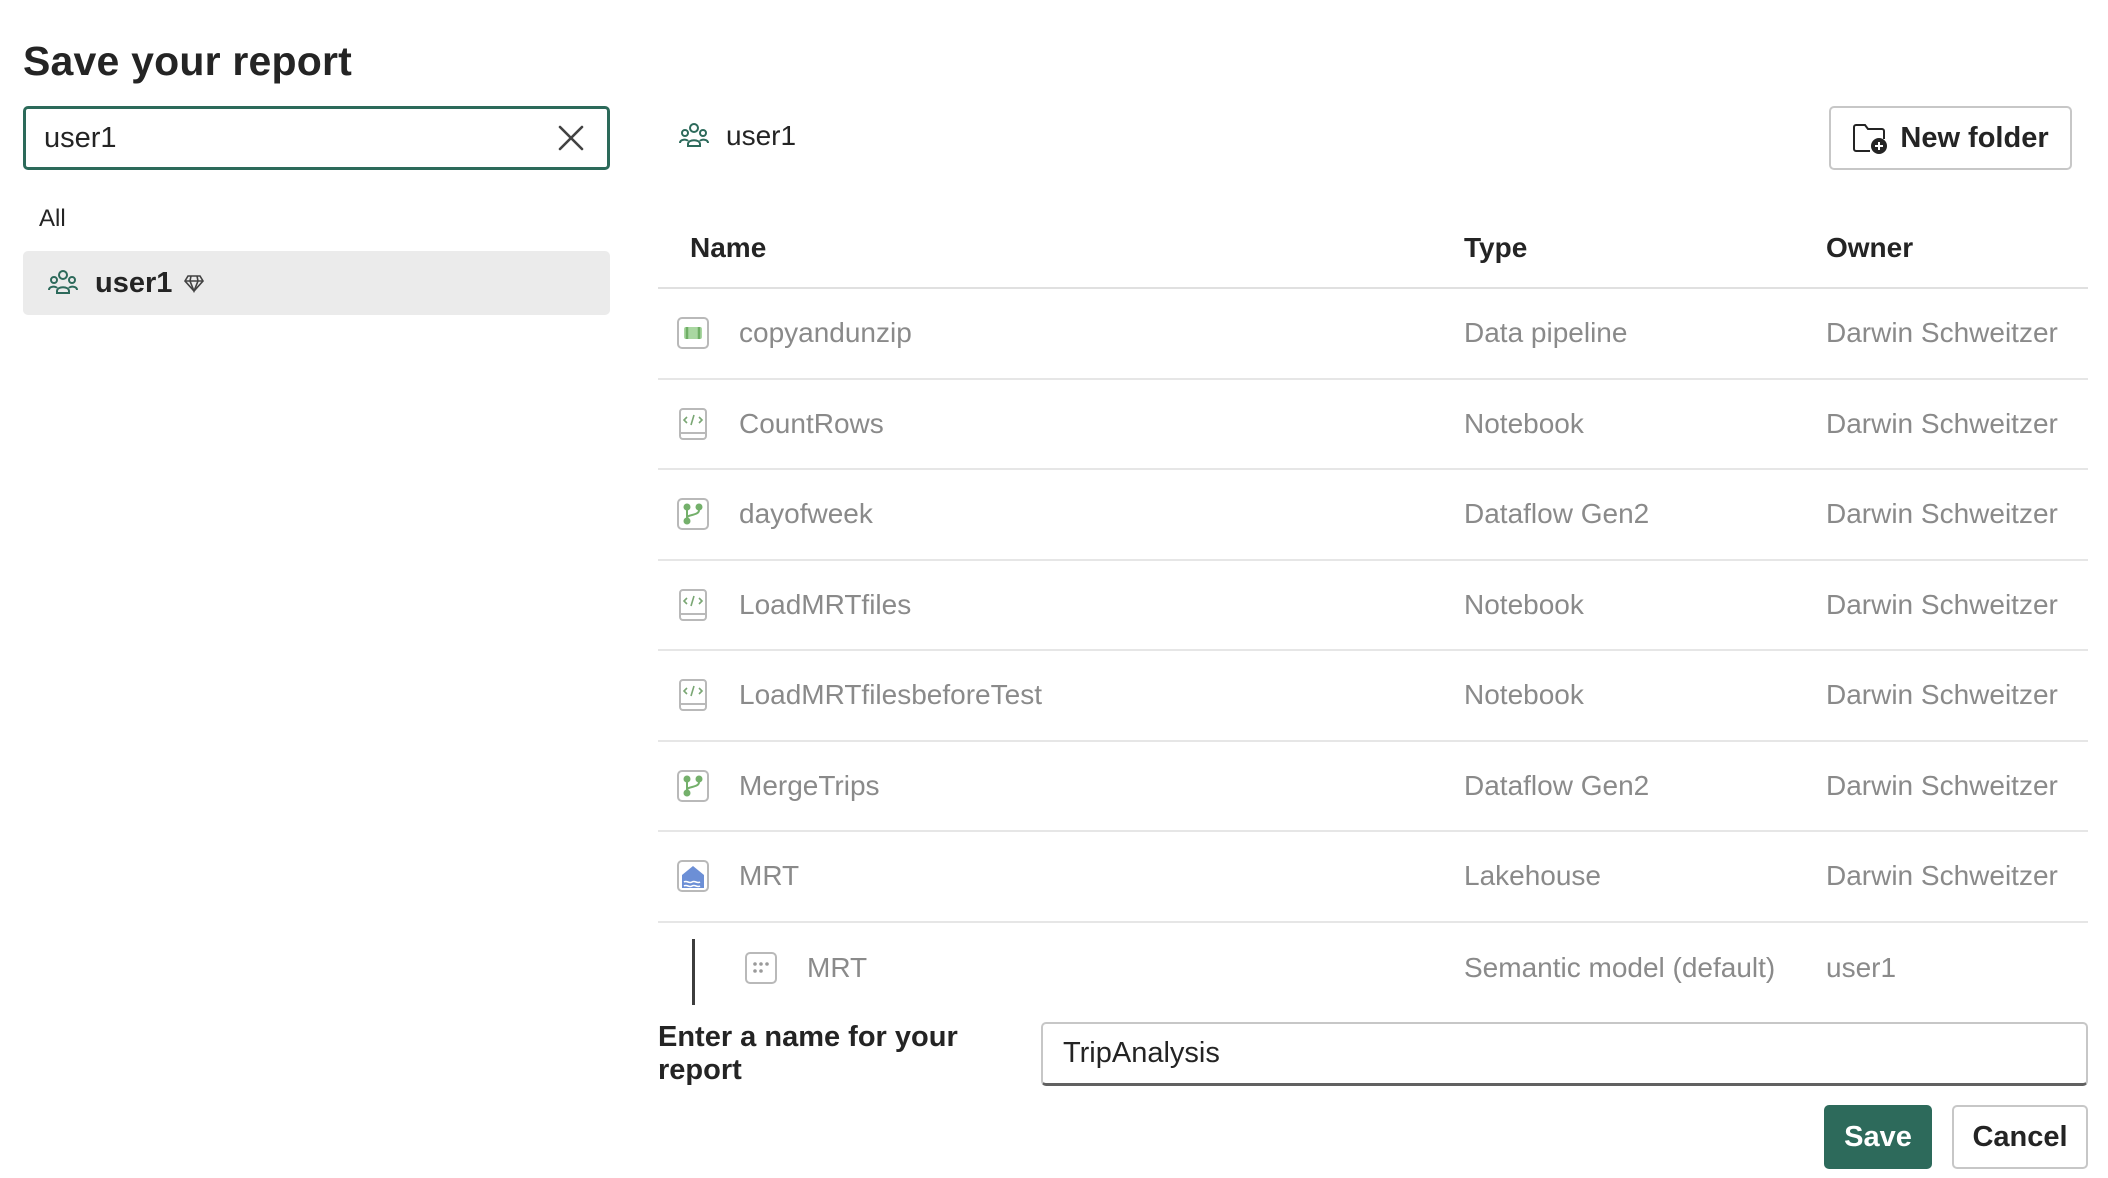 The width and height of the screenshot is (2108, 1178). What do you see at coordinates (2020, 1137) in the screenshot?
I see `cancel-button: Cancel` at bounding box center [2020, 1137].